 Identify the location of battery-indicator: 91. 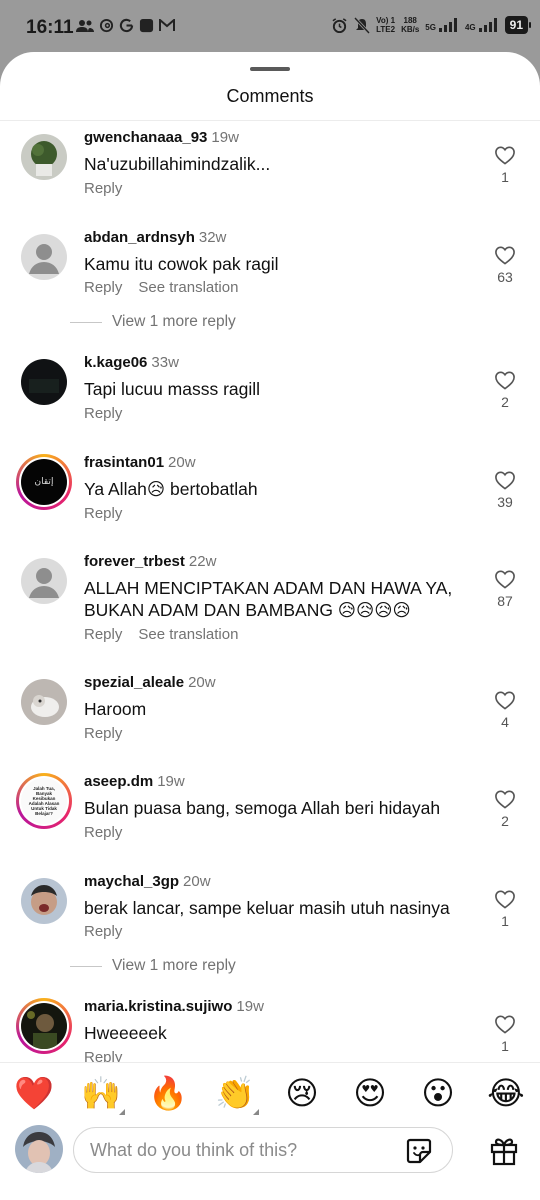
(518, 25).